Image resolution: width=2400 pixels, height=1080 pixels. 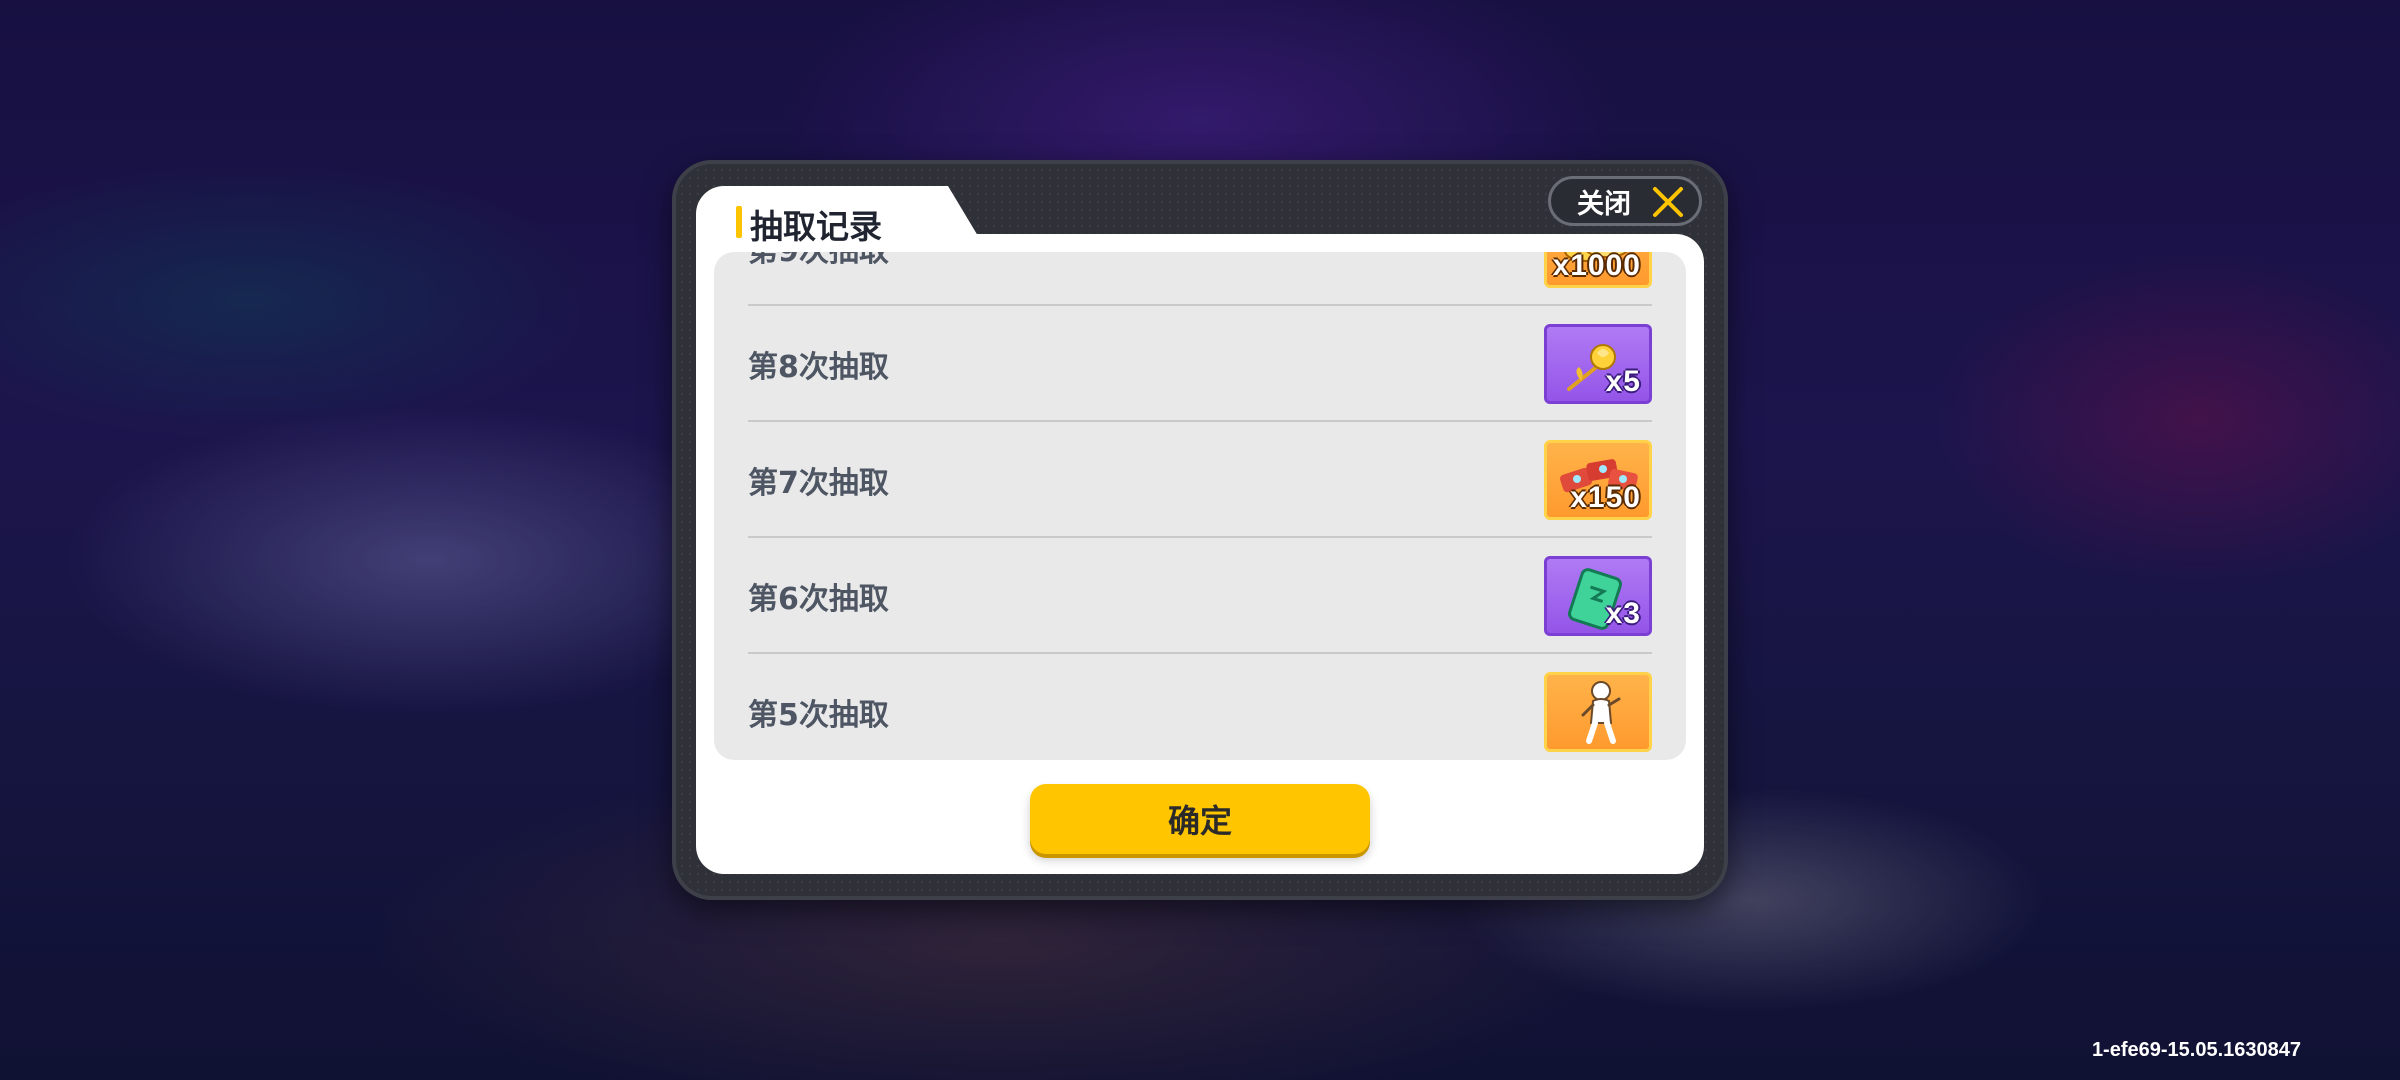 I want to click on close-button: 关闭, so click(x=1625, y=201).